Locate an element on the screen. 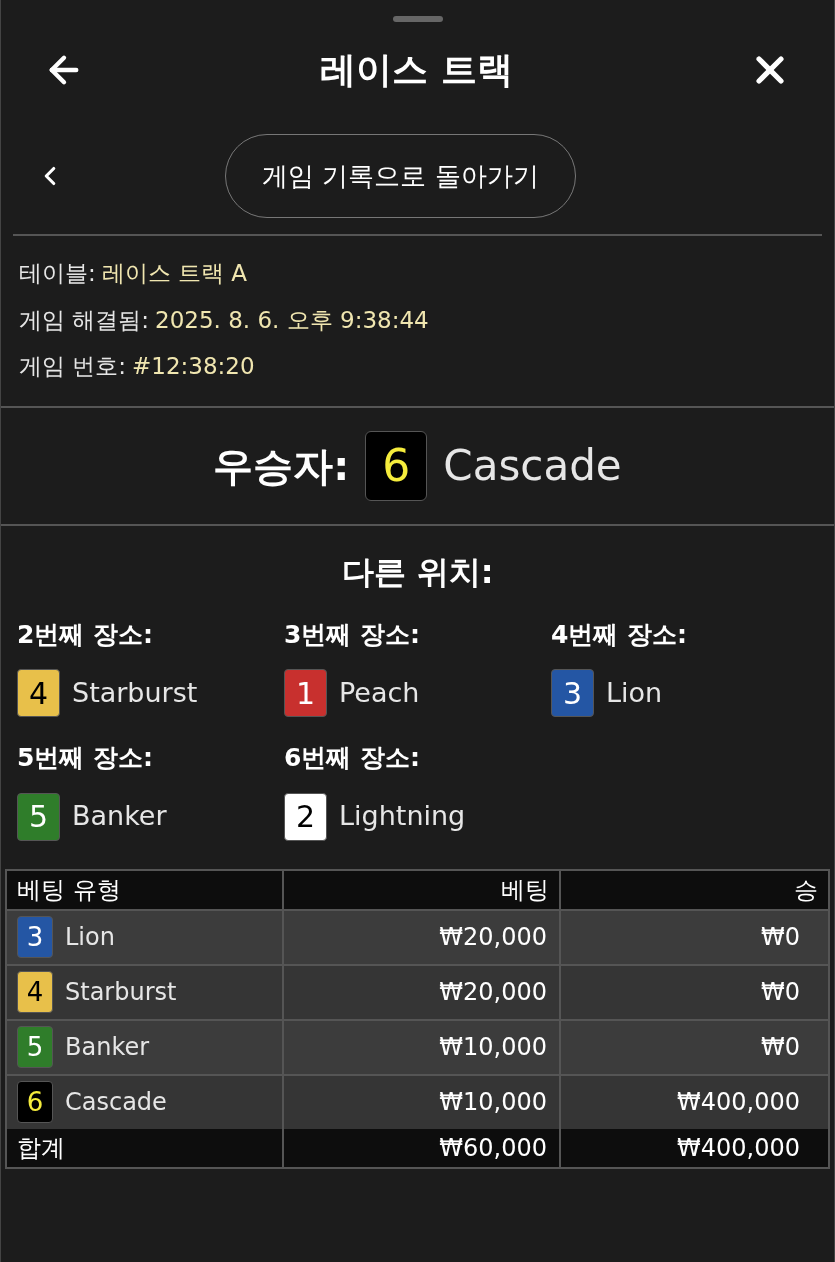 The height and width of the screenshot is (1262, 835). table-cell: ₩400,000 is located at coordinates (693, 1147).